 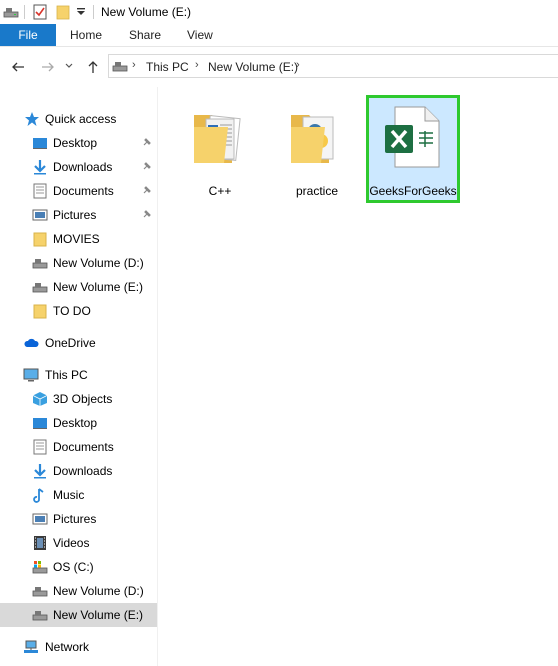 I want to click on sidebar-item-label: Videos, so click(x=71, y=543).